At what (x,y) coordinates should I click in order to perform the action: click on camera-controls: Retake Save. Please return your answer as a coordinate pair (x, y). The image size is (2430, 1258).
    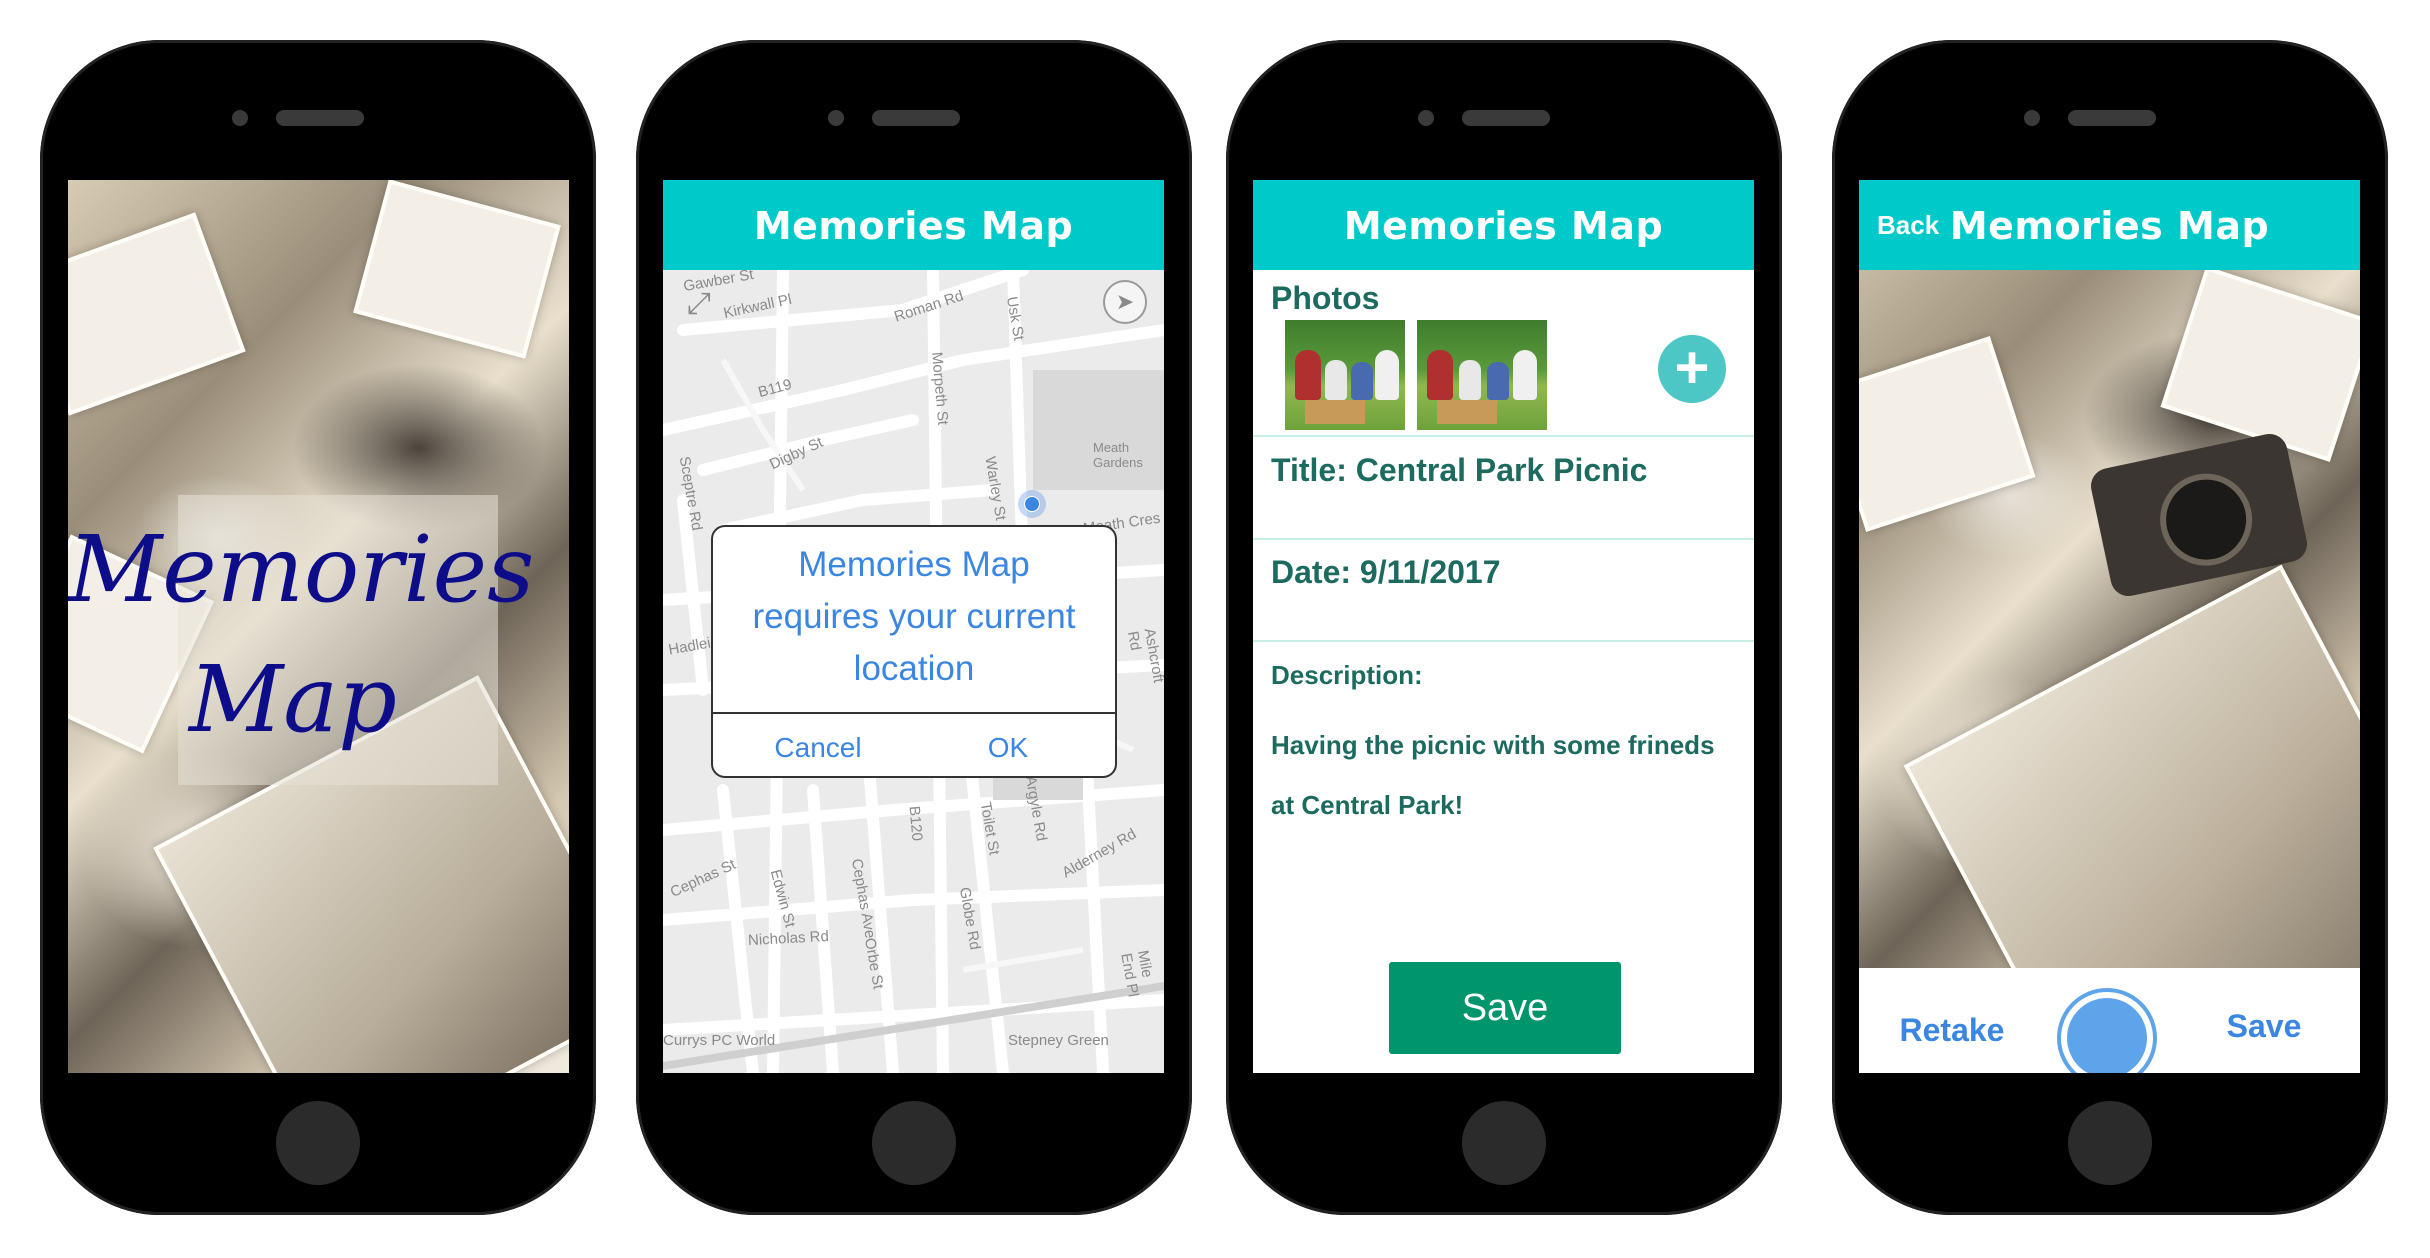
    Looking at the image, I should click on (2109, 1020).